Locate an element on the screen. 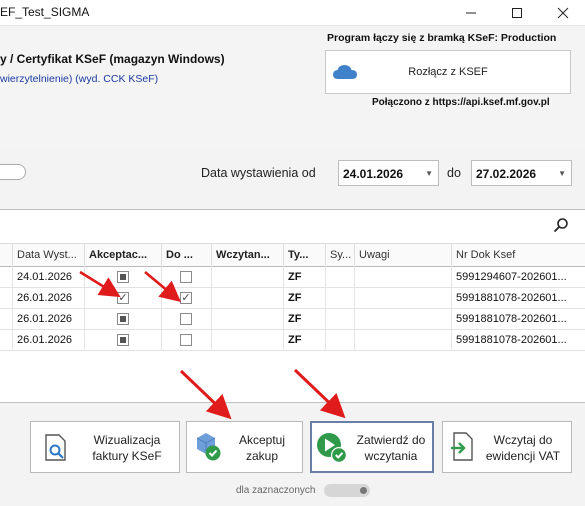 The width and height of the screenshot is (585, 506). connection-status: Połączono z https://api.ksef.mf.gov.pl is located at coordinates (461, 102).